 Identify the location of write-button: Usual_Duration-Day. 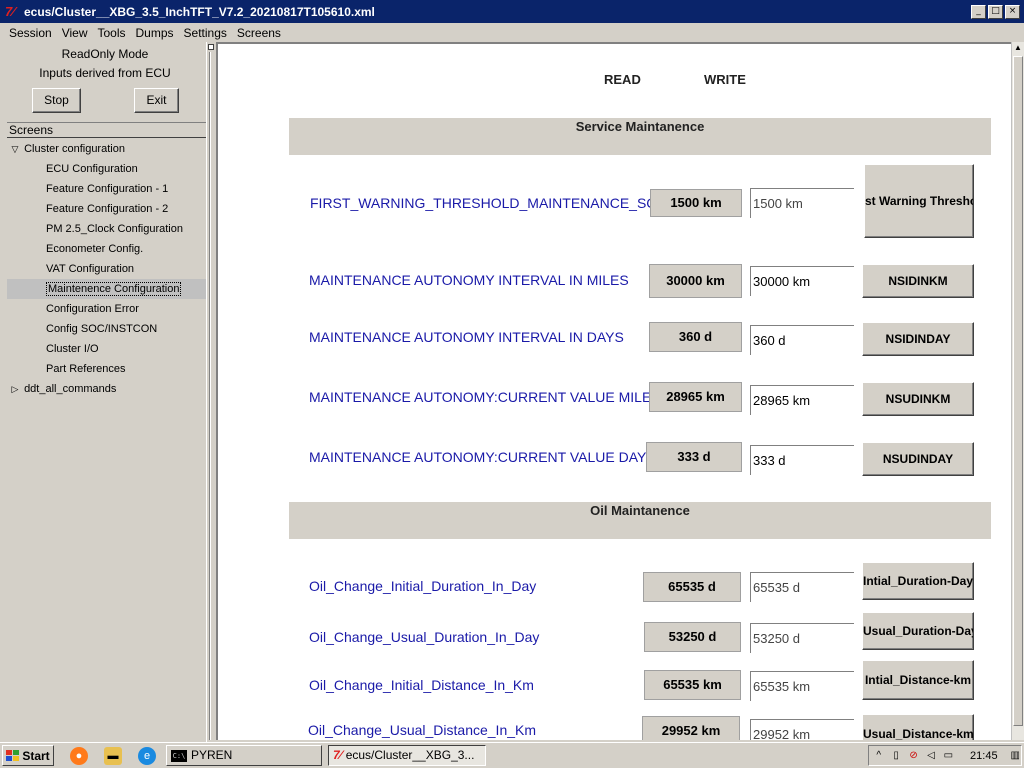
(918, 631).